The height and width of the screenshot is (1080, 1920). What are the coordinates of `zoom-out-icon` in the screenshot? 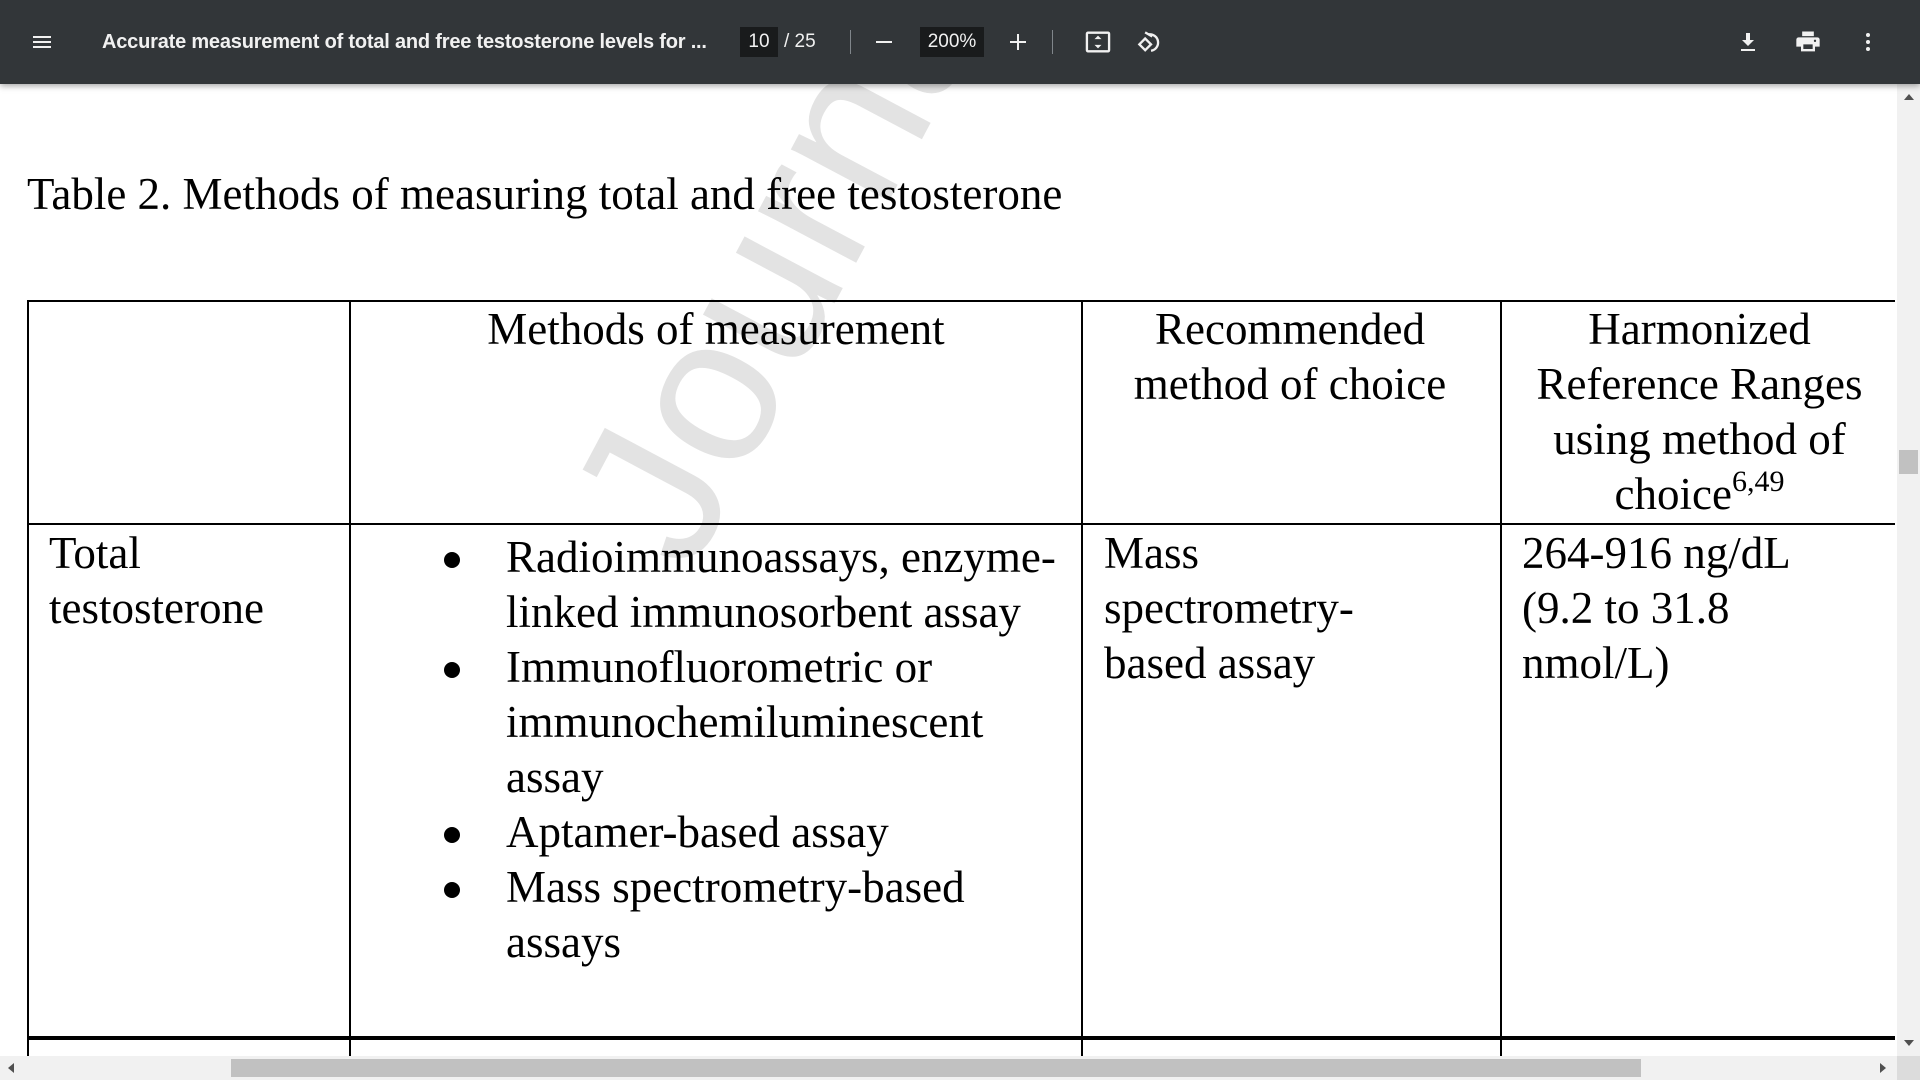 It's located at (884, 42).